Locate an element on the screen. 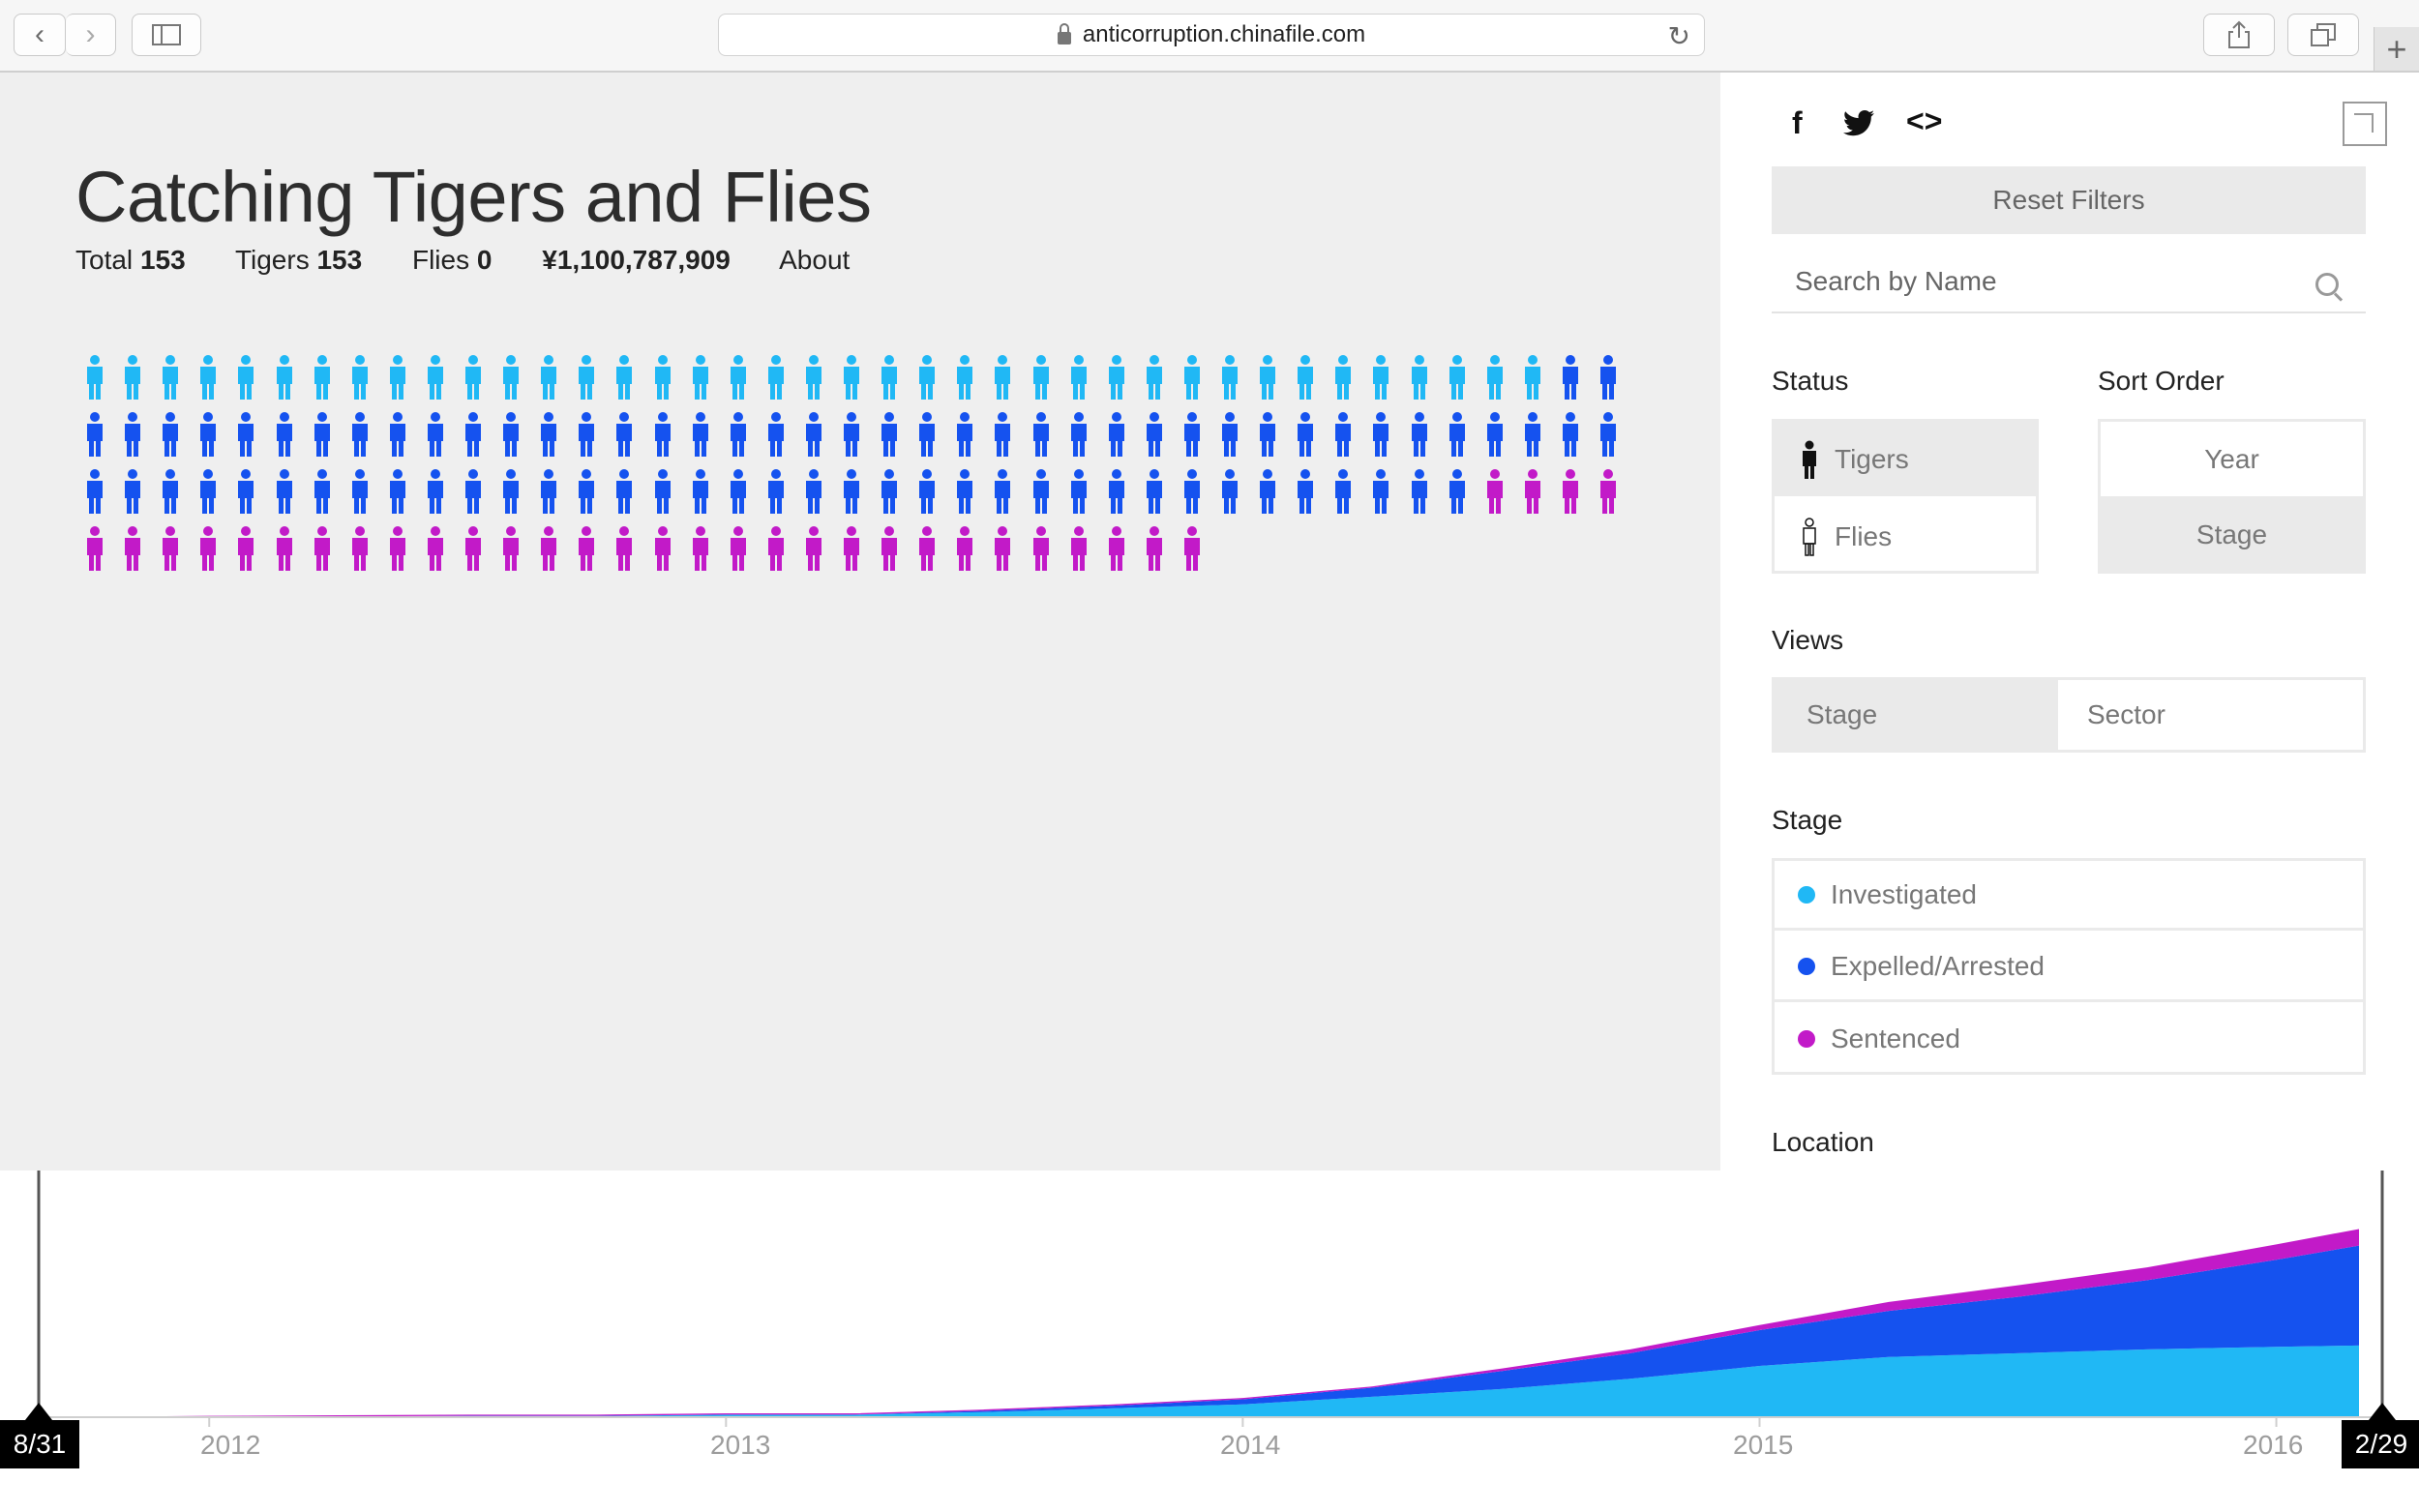 The width and height of the screenshot is (2419, 1512). twitter-icon is located at coordinates (1859, 123).